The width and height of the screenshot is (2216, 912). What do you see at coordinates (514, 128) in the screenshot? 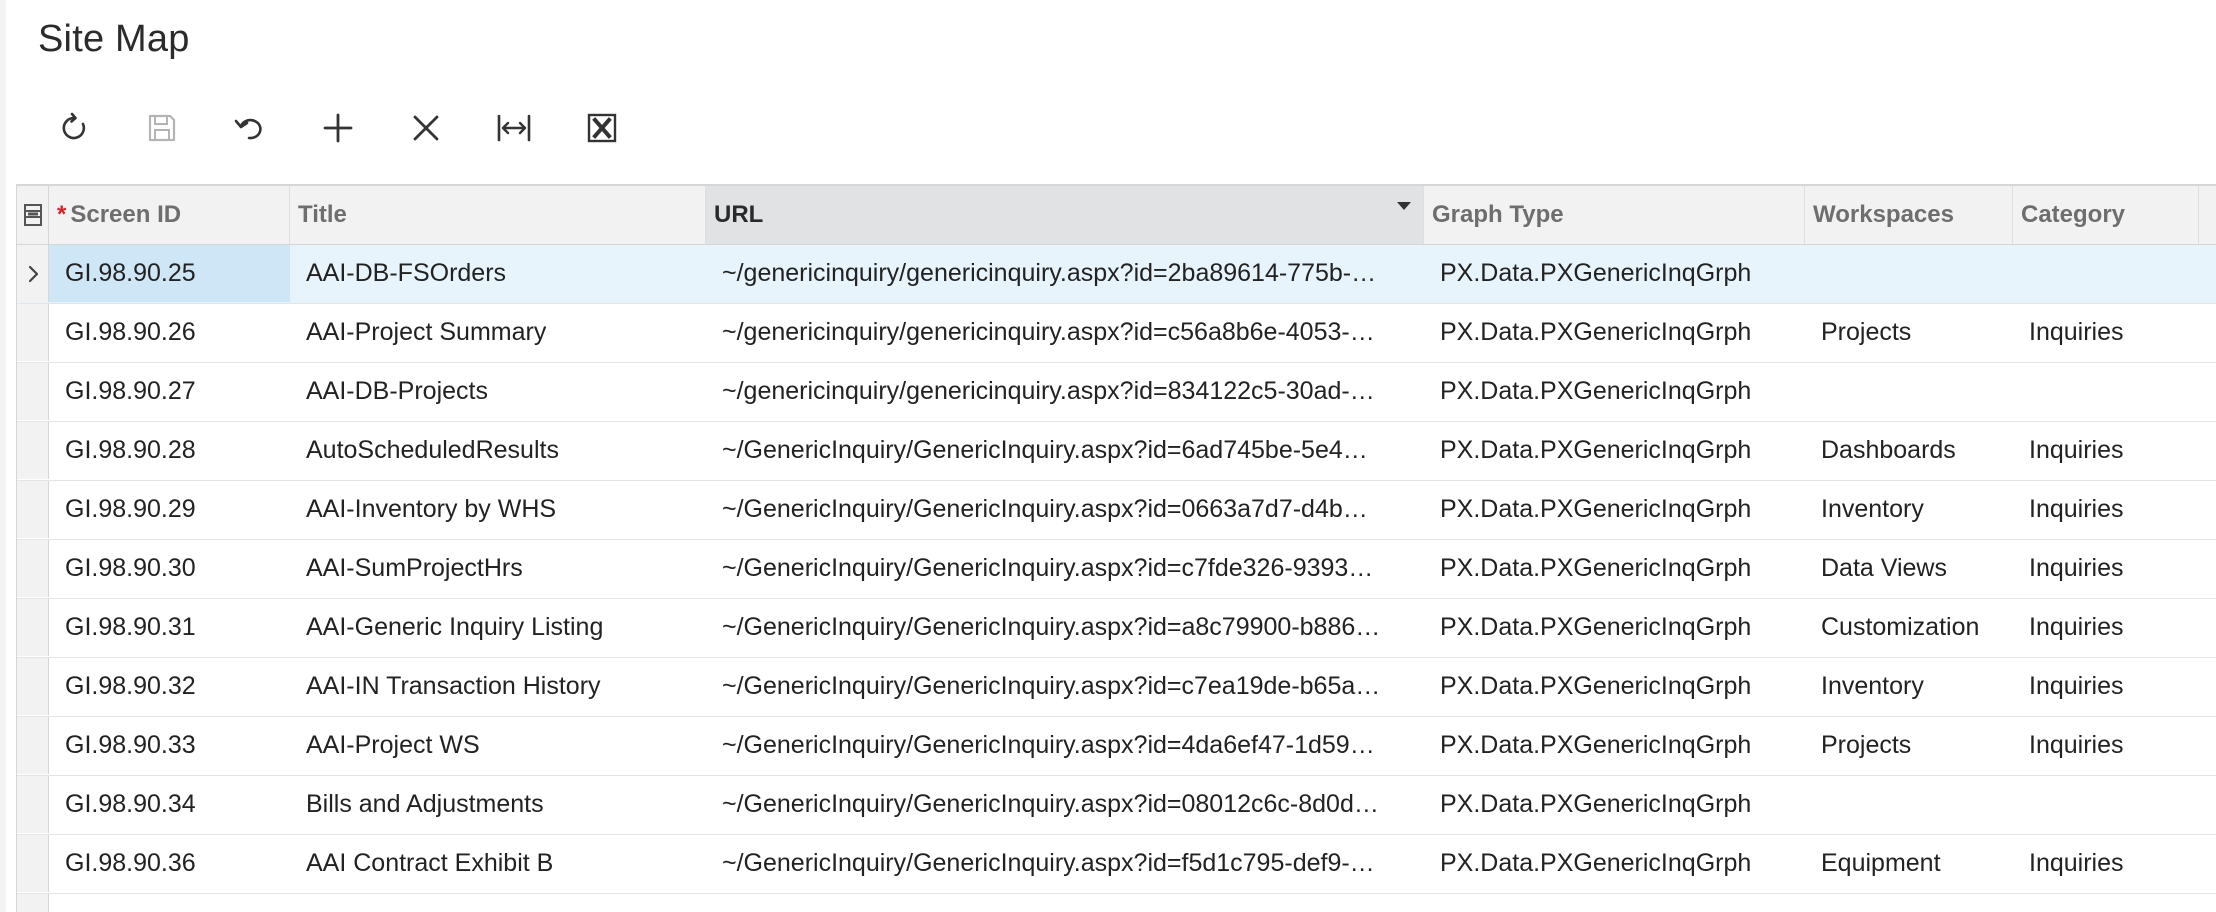
I see `fit-to-screen-button` at bounding box center [514, 128].